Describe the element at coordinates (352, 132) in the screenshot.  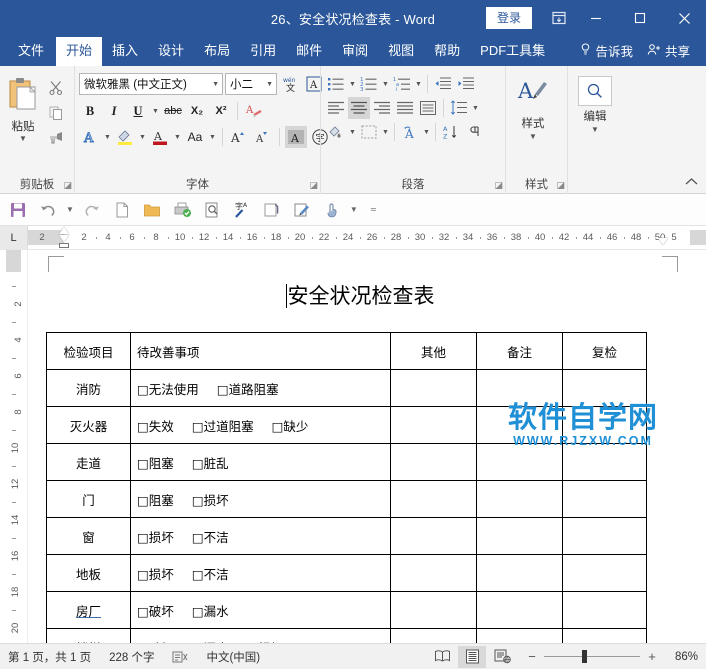
I see `shading-caret-icon: ▼` at that location.